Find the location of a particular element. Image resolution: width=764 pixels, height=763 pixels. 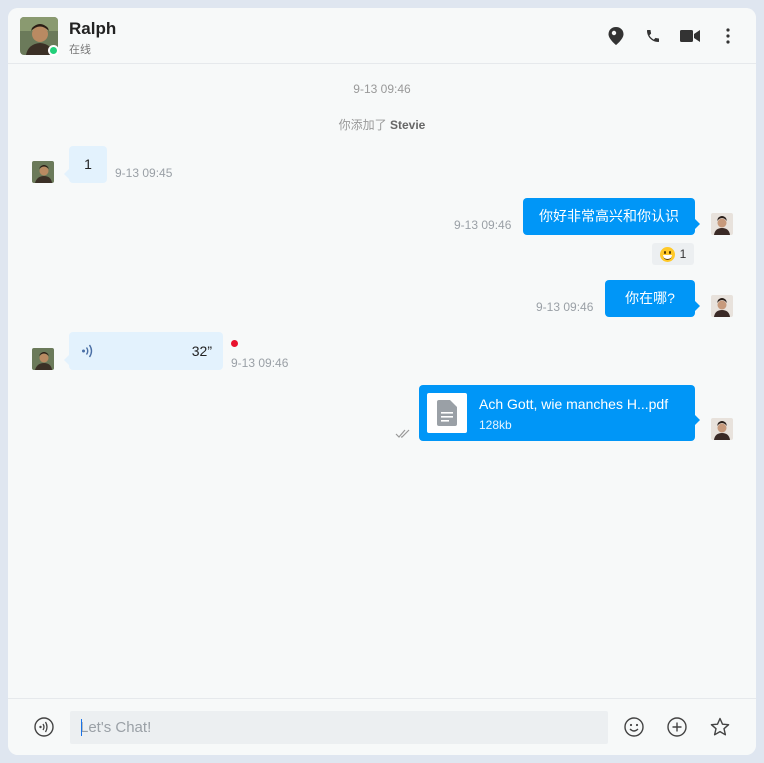

message-timestamp: 9-13 09:45 is located at coordinates (144, 173).